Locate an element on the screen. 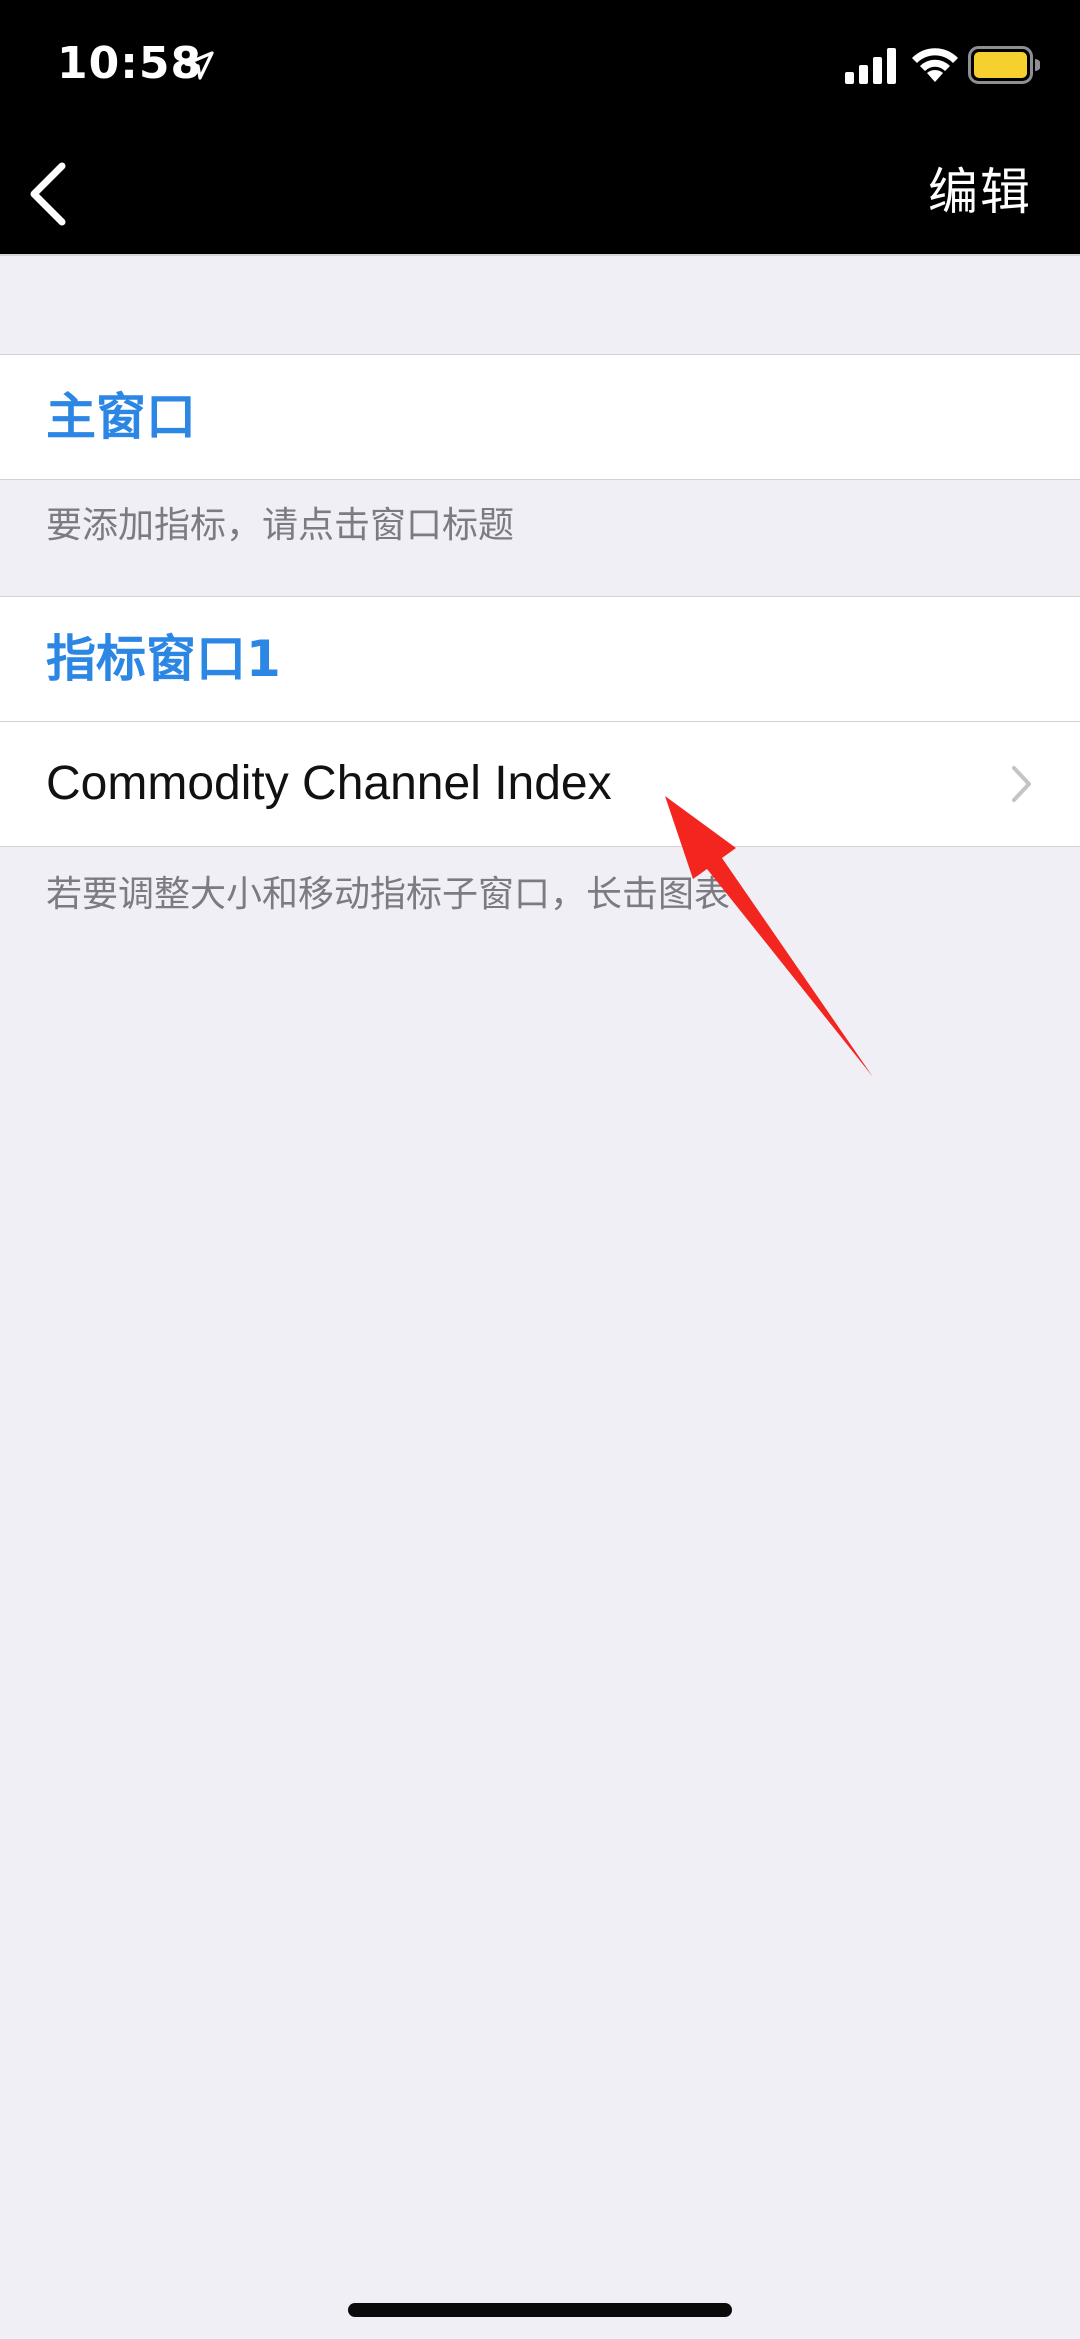 Image resolution: width=1080 pixels, height=2339 pixels. wifi-icon is located at coordinates (935, 65).